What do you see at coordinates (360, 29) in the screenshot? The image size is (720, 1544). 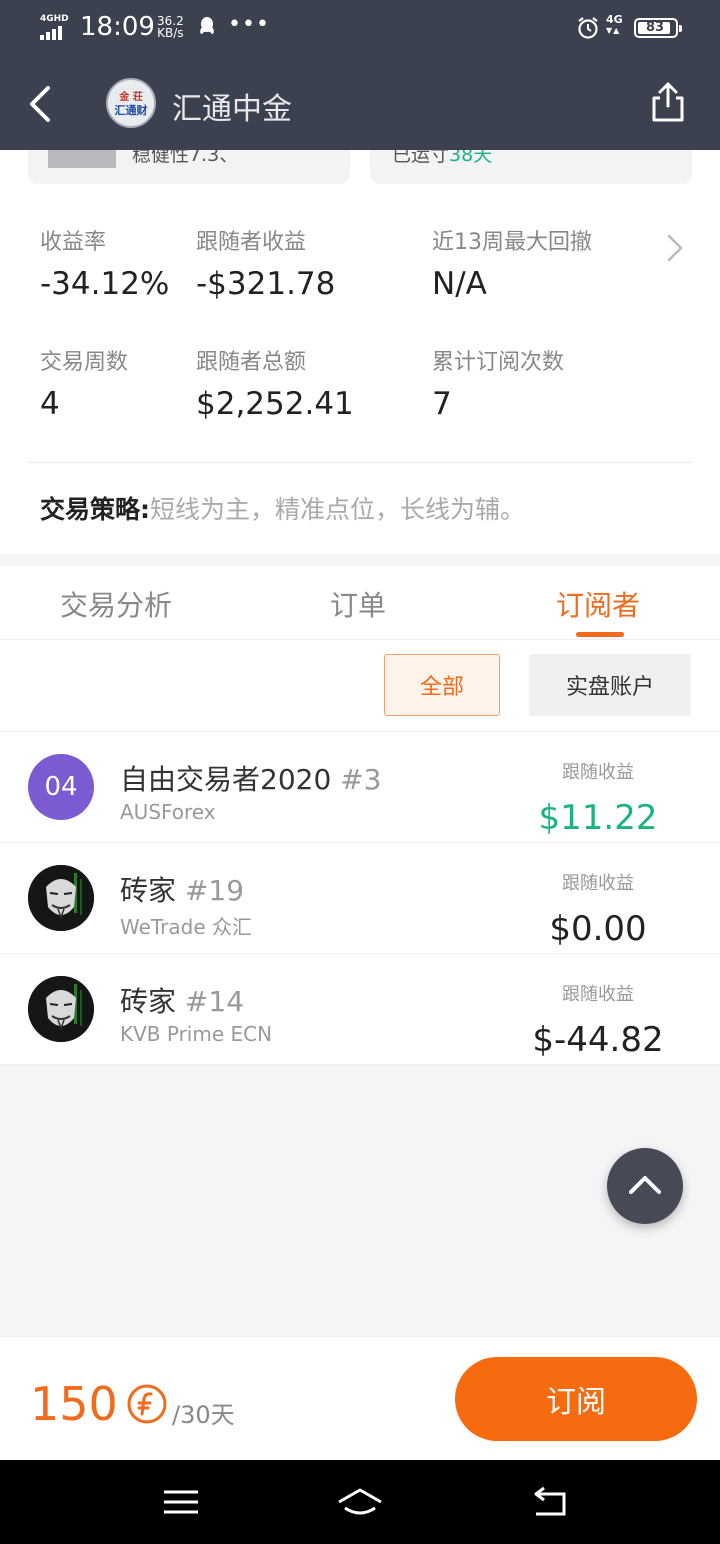 I see `status-bar: 4GHD 18:09 36.2 KB/s ••• 4G ▼▲ 83` at bounding box center [360, 29].